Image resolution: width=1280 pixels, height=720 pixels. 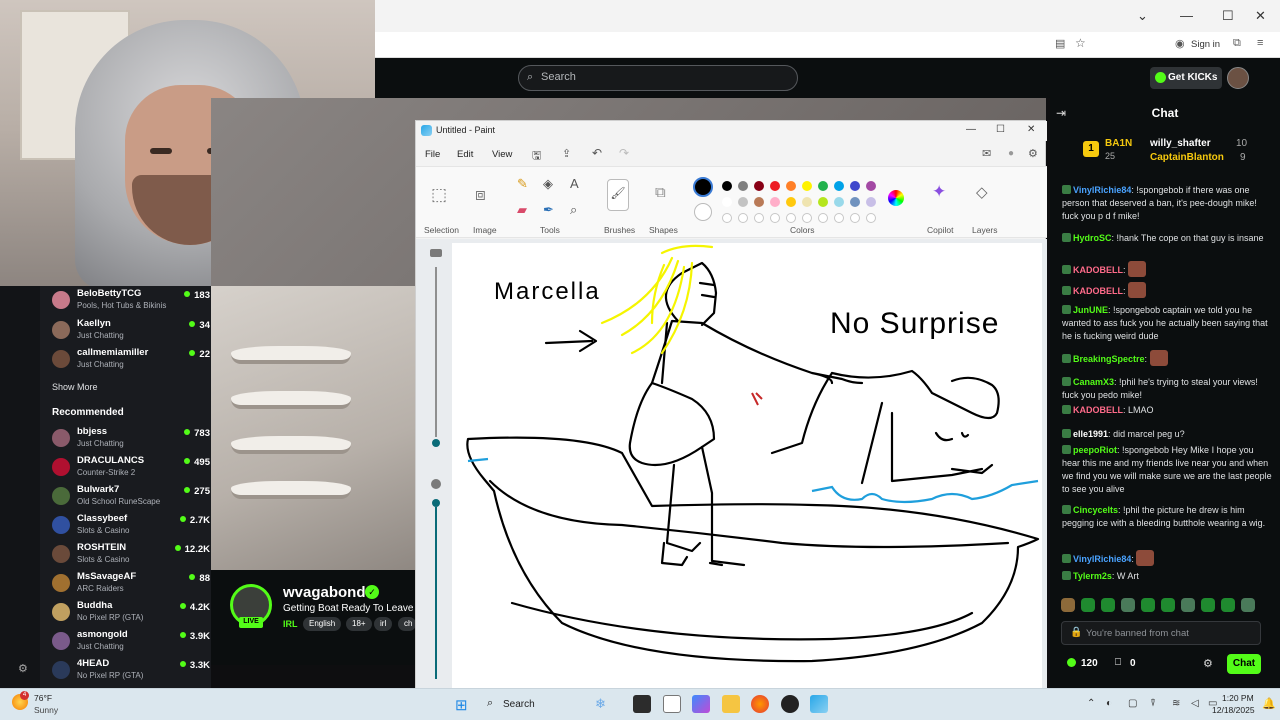 I want to click on extensions-icon: ⧉, so click(x=1237, y=43).